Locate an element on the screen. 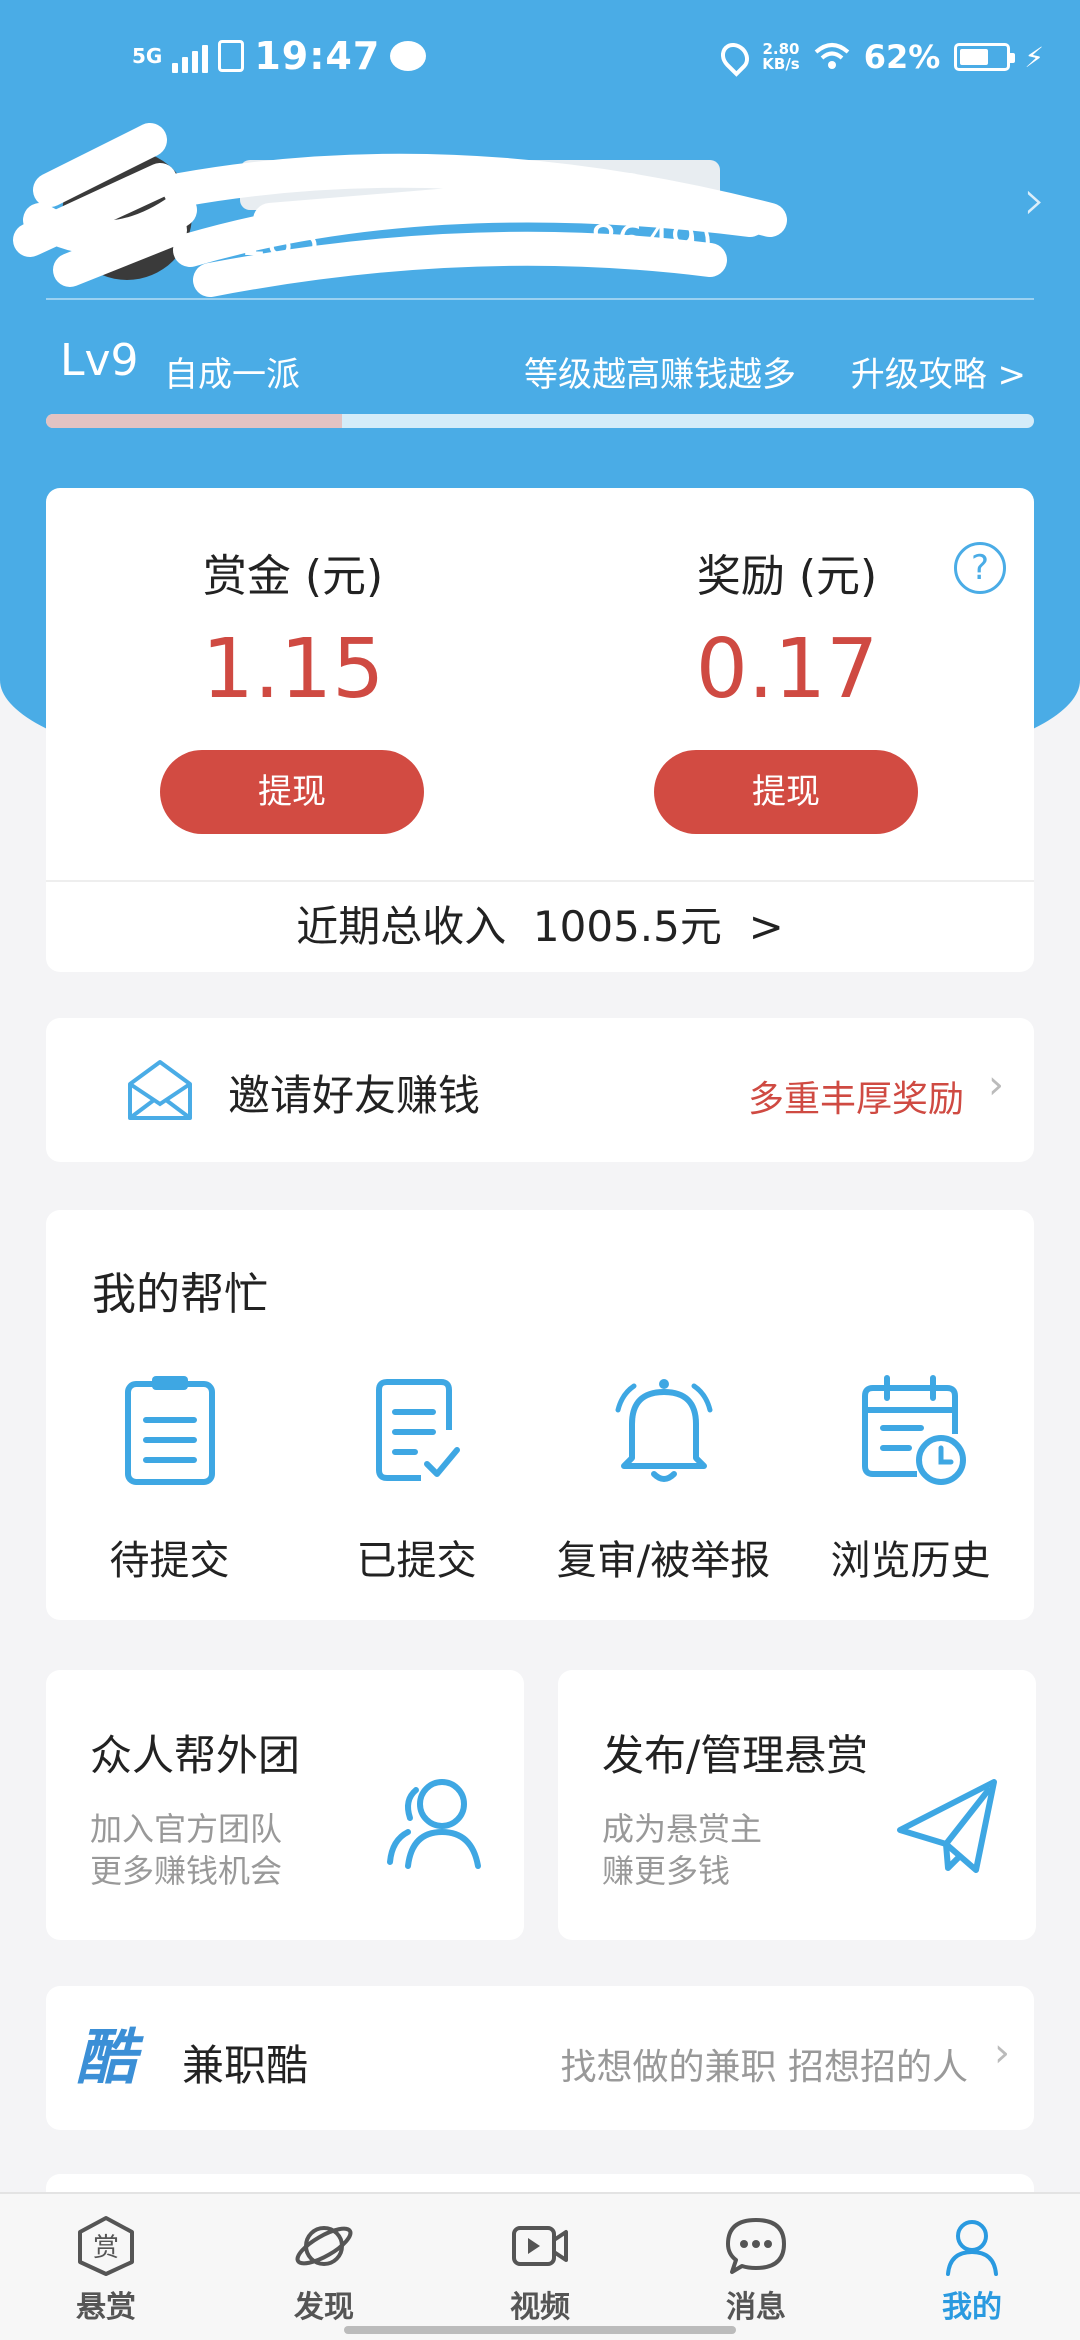  calendar-clock-icon is located at coordinates (913, 1430).